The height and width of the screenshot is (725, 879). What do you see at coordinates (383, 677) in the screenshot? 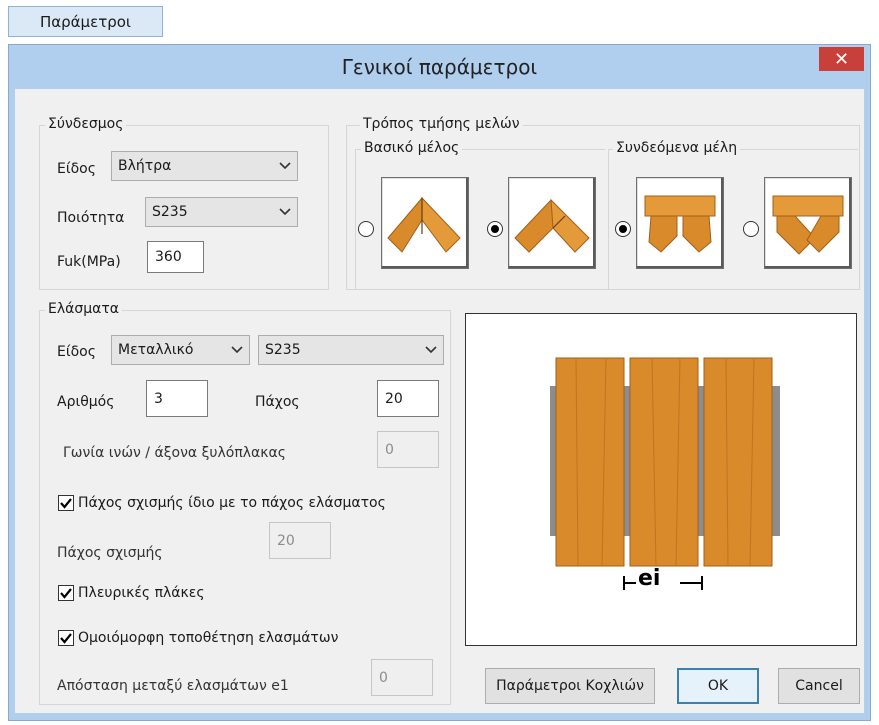
I see `plate-spacing-value: 0` at bounding box center [383, 677].